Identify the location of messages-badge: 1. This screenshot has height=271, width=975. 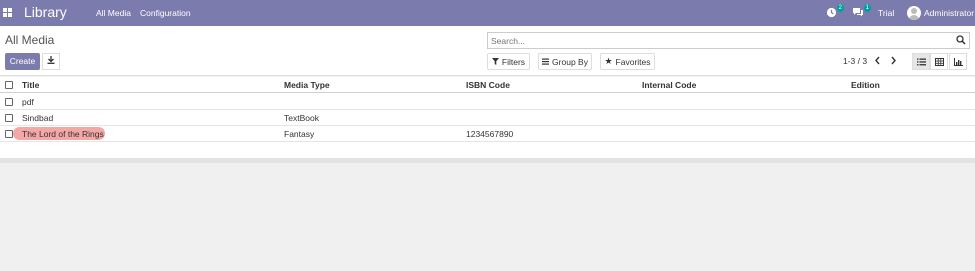
(867, 8).